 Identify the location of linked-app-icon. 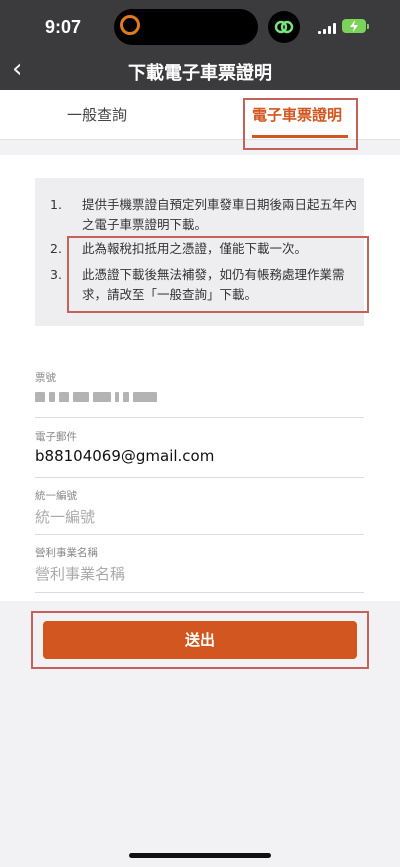
(284, 27).